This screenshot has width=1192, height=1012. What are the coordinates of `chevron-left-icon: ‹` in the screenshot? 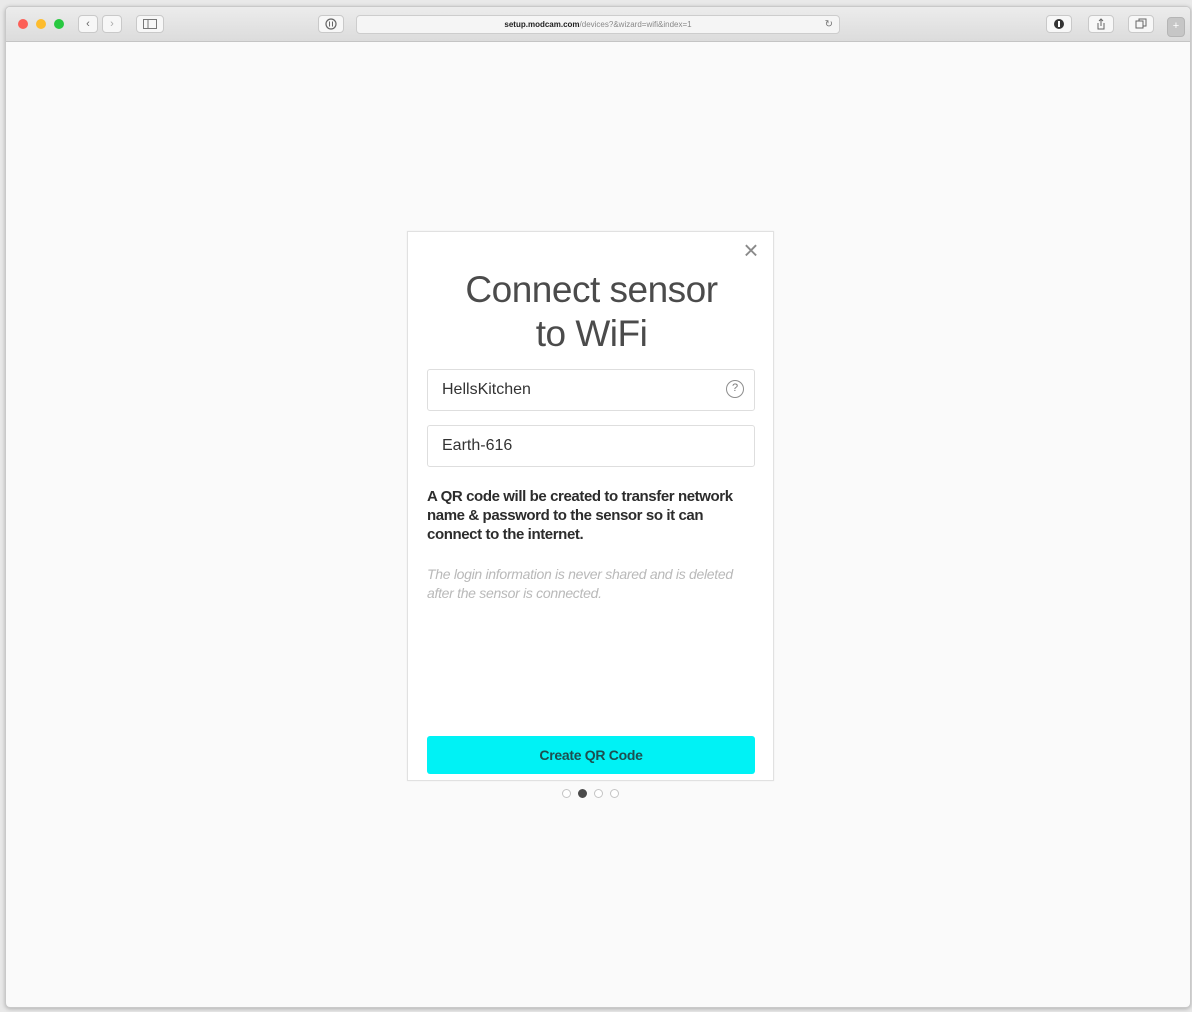 It's located at (88, 24).